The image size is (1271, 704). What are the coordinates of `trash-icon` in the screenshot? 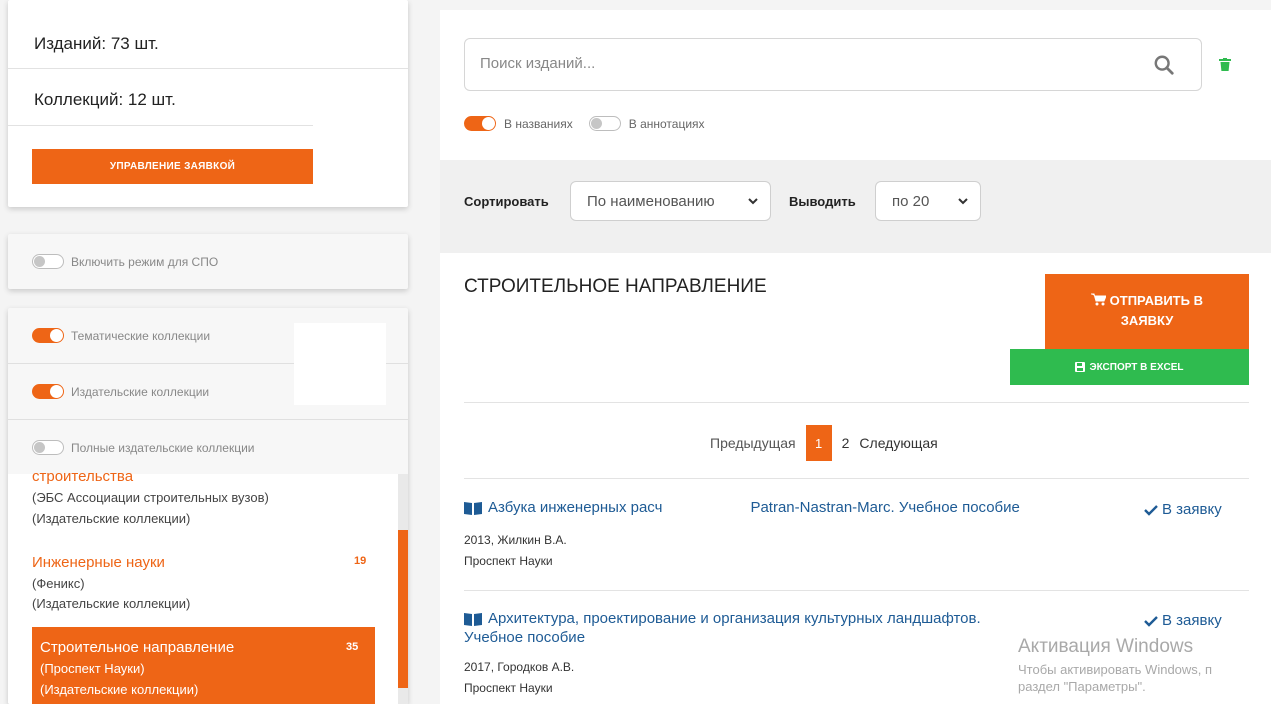 It's located at (1225, 64).